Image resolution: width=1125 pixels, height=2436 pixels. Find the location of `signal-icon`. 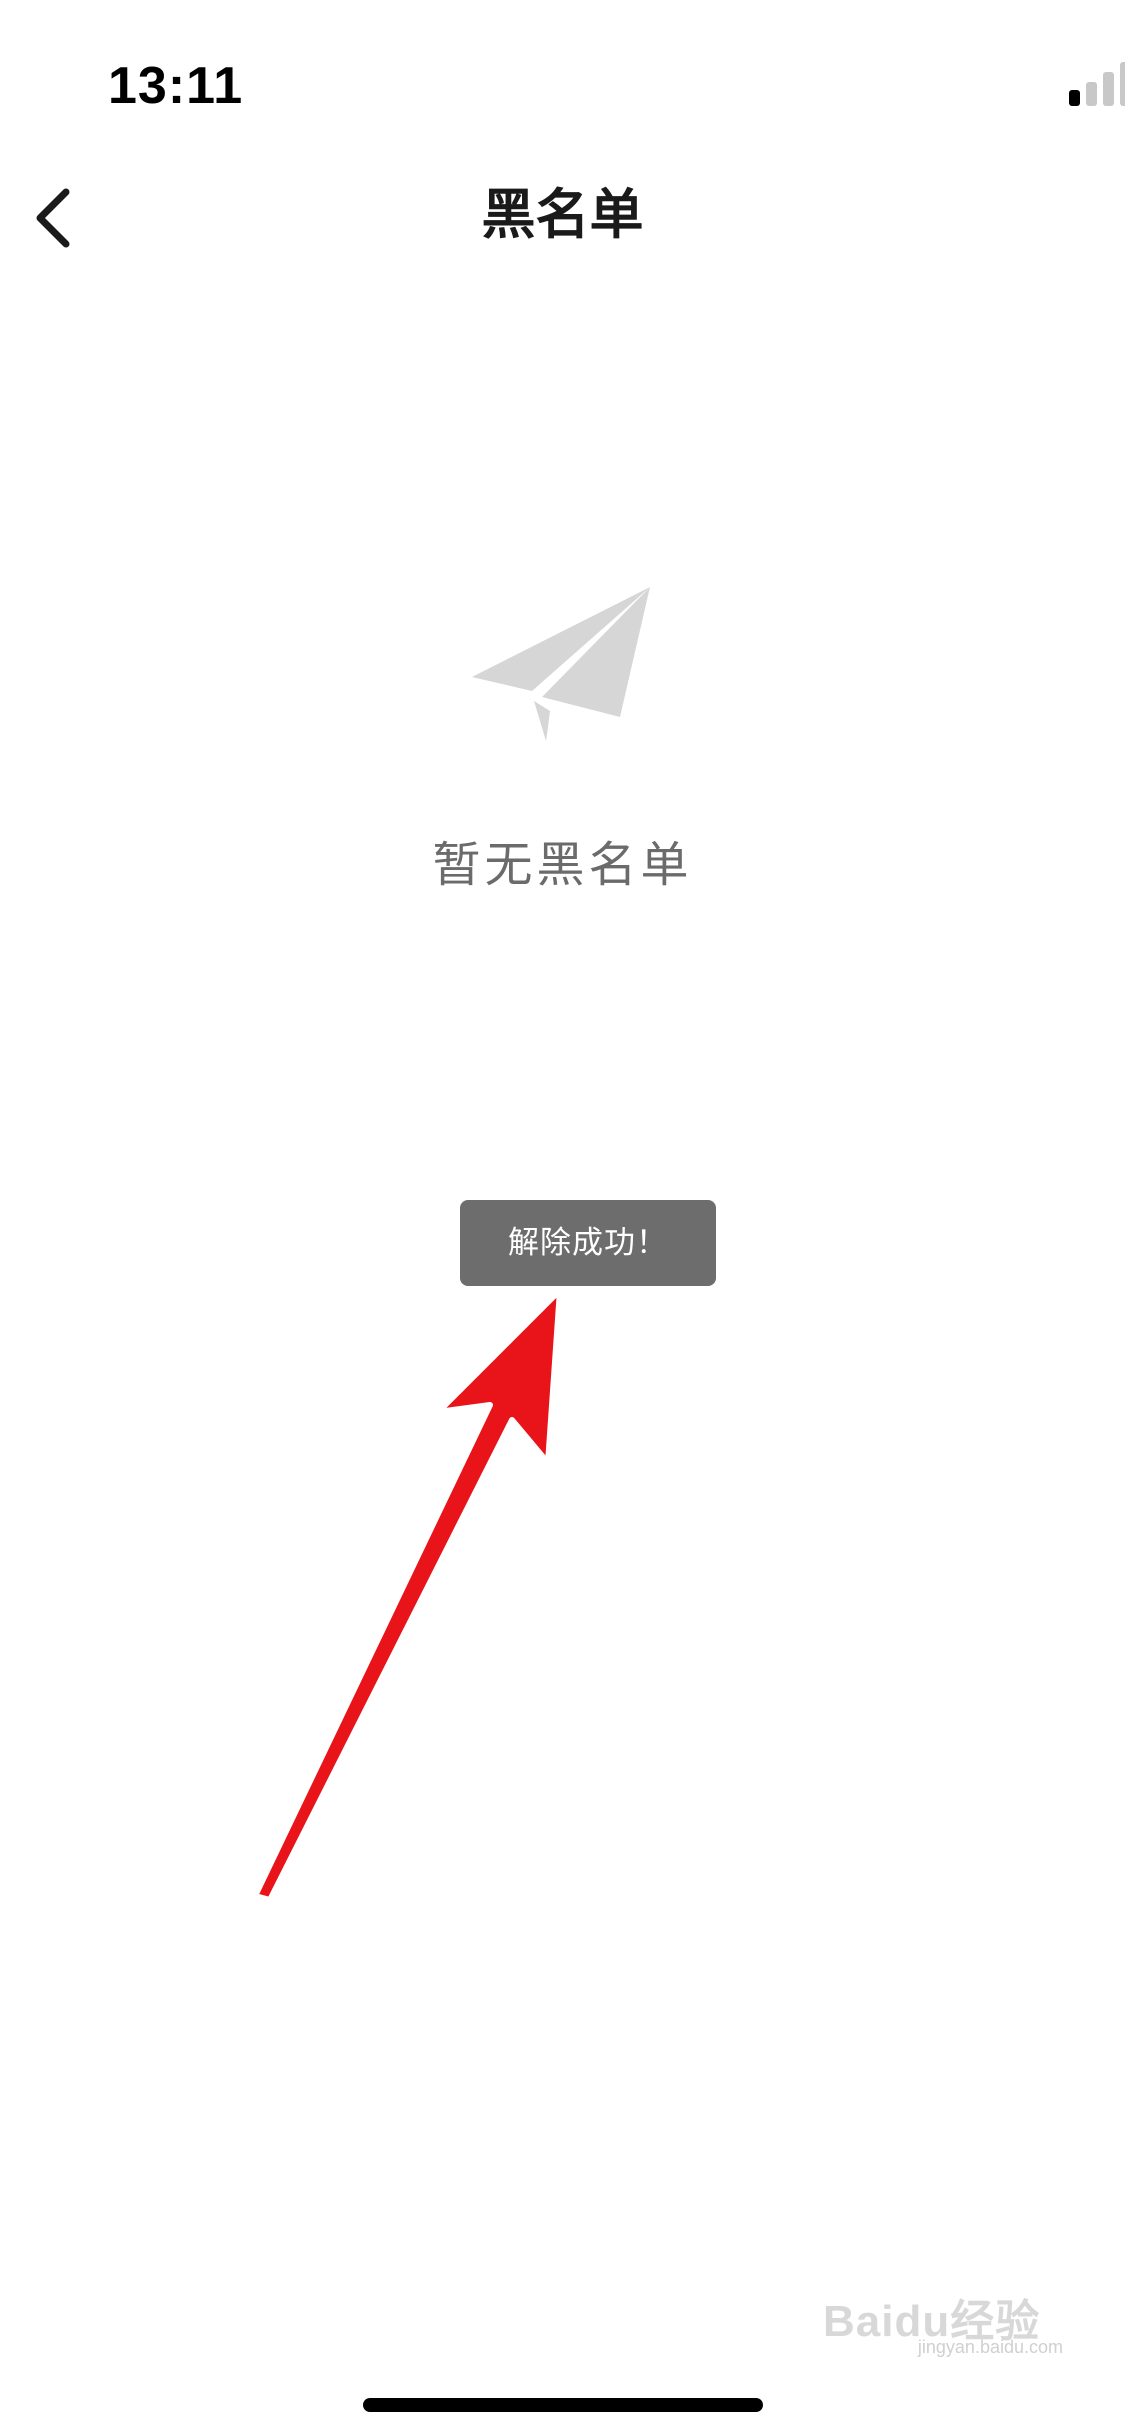

signal-icon is located at coordinates (1097, 84).